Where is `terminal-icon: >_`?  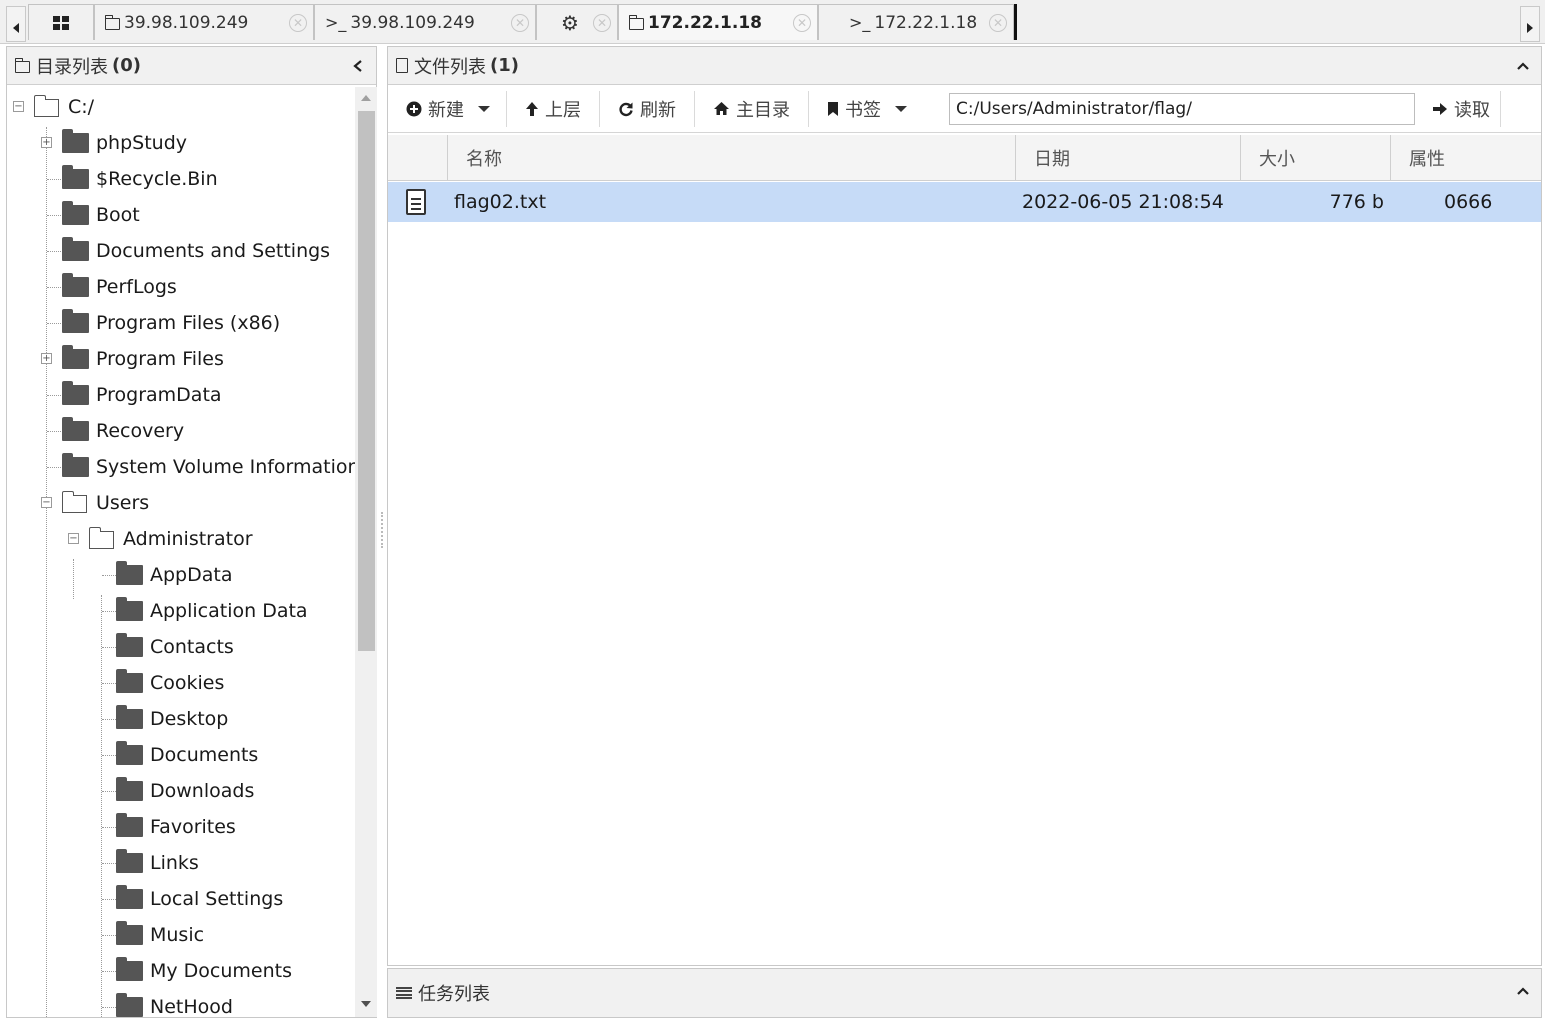
terminal-icon: >_ is located at coordinates (860, 22).